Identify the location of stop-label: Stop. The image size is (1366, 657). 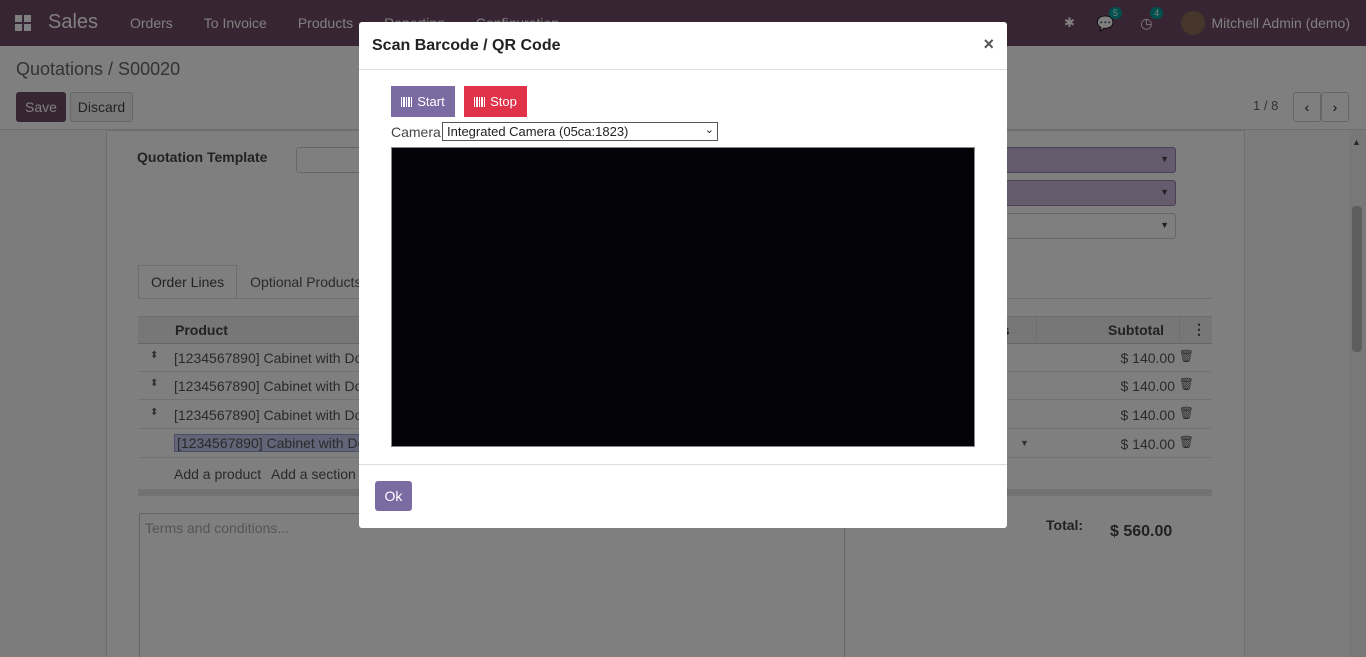
(503, 101).